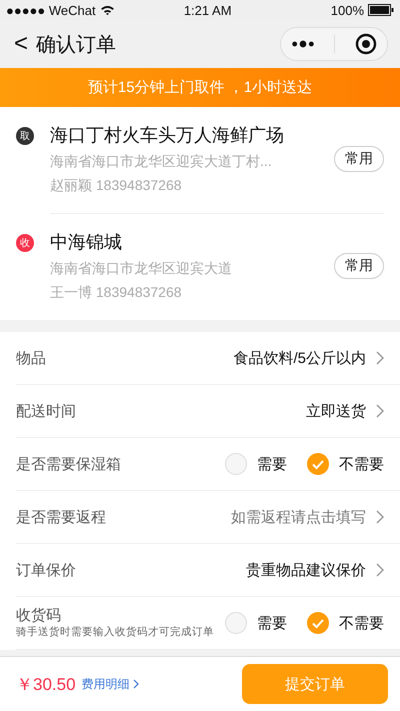 The height and width of the screenshot is (711, 400). I want to click on row-label: 配送时间, so click(46, 411).